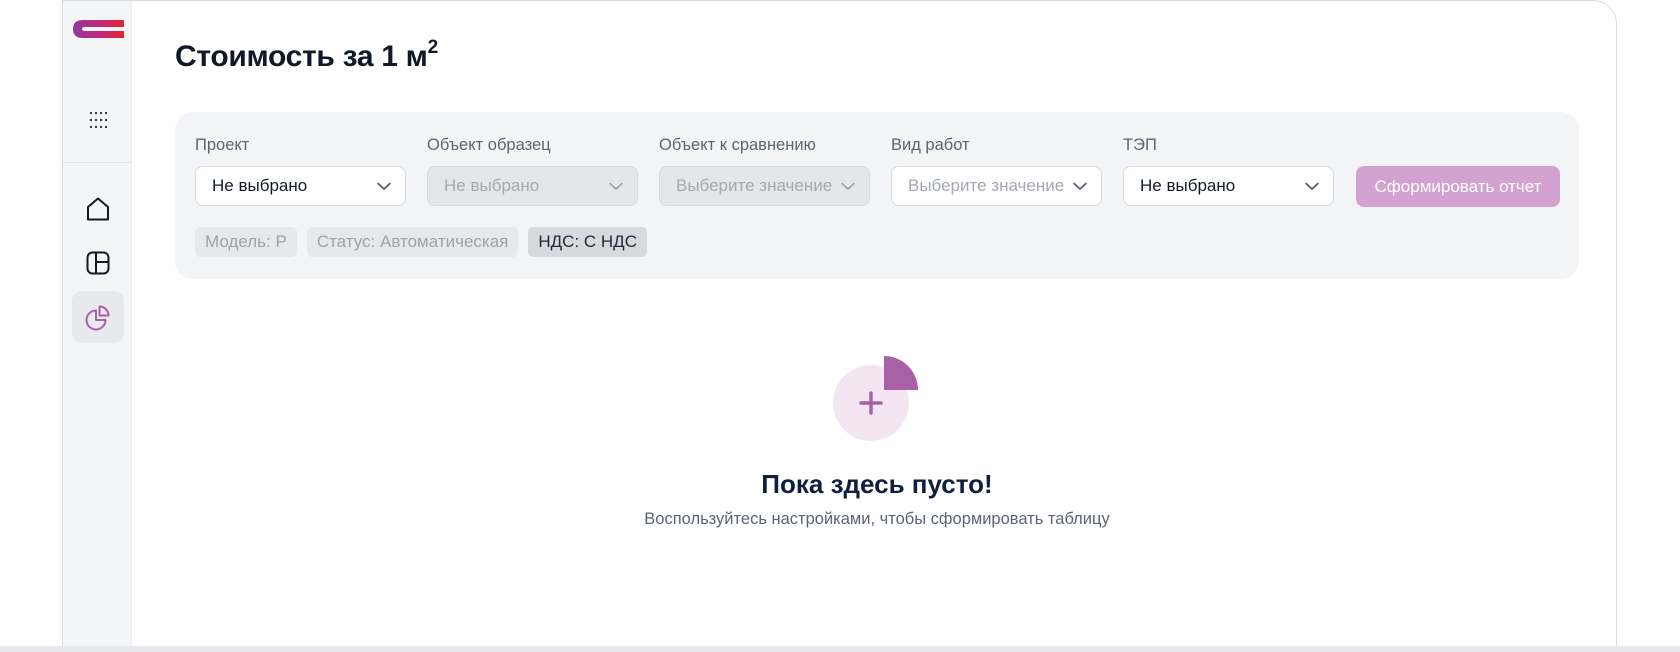  I want to click on filter-compare-object: Объект к сравнению Выберите значение, so click(764, 170).